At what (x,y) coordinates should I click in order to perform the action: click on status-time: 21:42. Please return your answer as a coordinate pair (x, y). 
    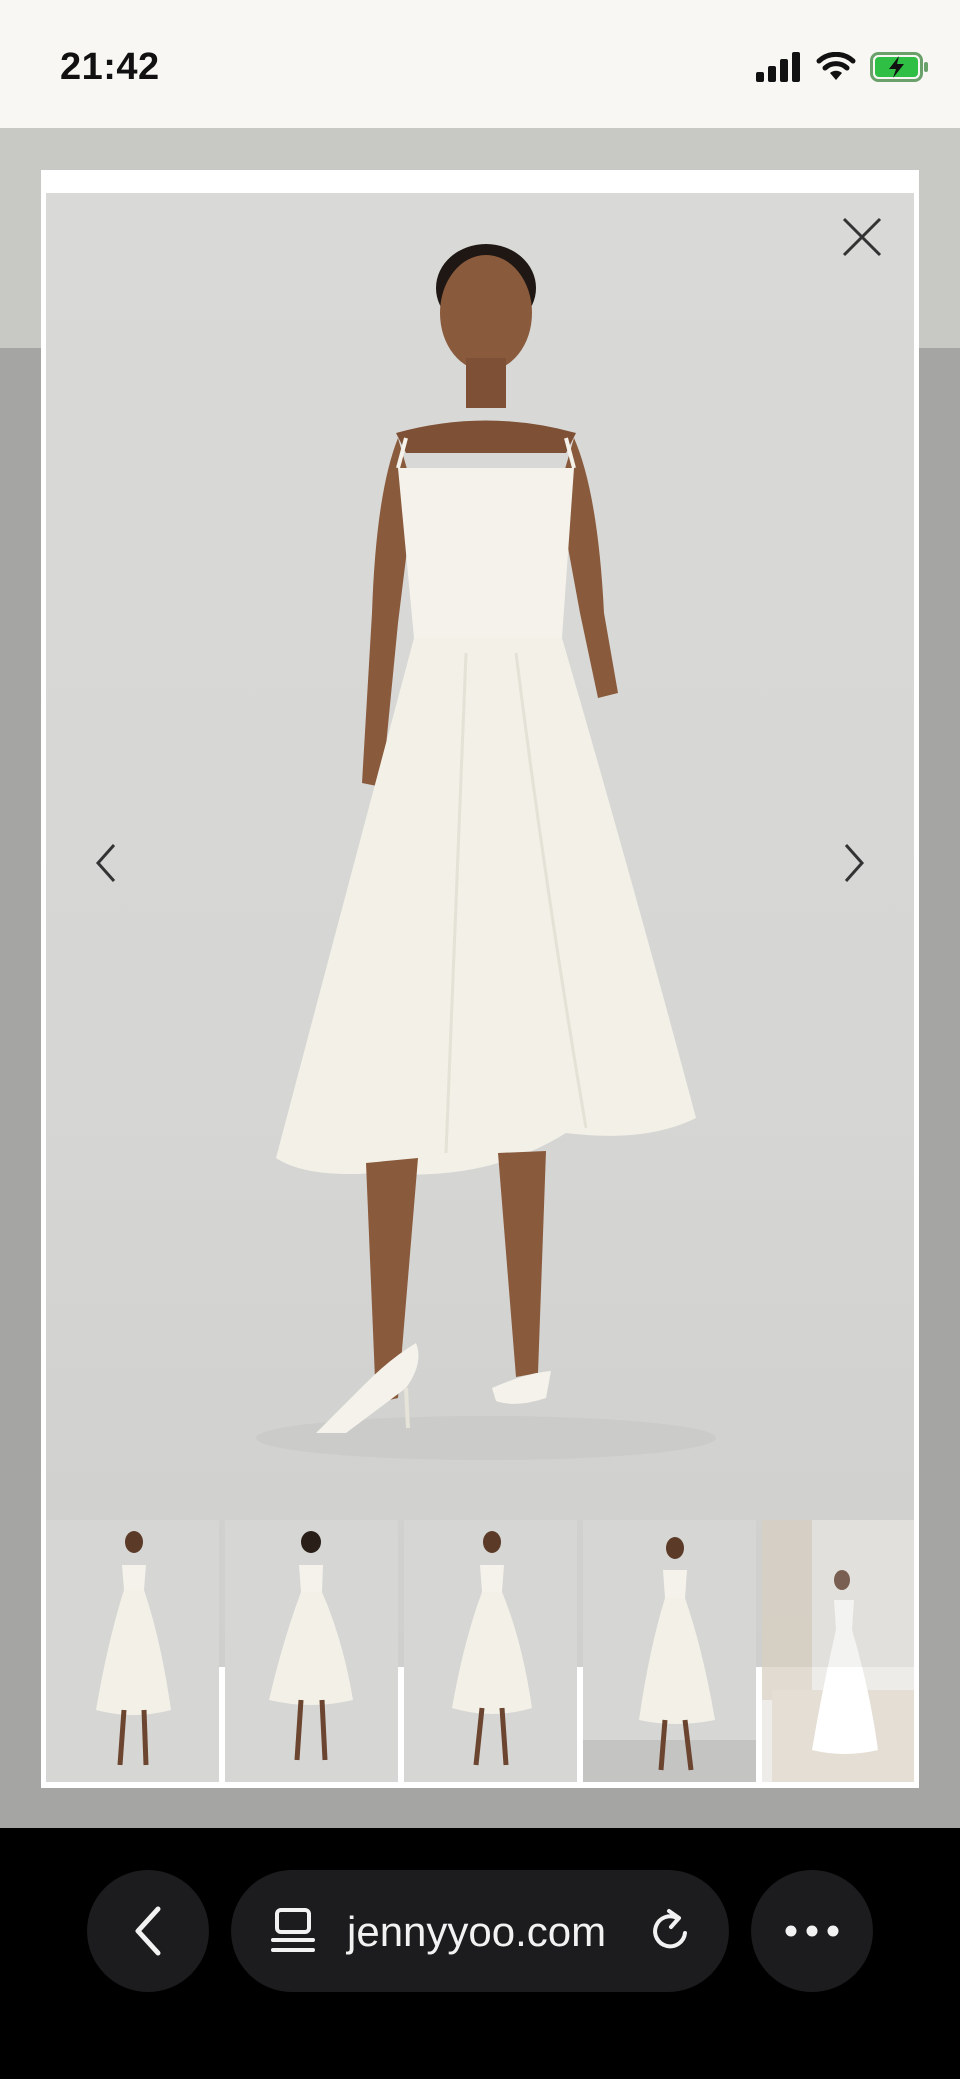
    Looking at the image, I should click on (110, 67).